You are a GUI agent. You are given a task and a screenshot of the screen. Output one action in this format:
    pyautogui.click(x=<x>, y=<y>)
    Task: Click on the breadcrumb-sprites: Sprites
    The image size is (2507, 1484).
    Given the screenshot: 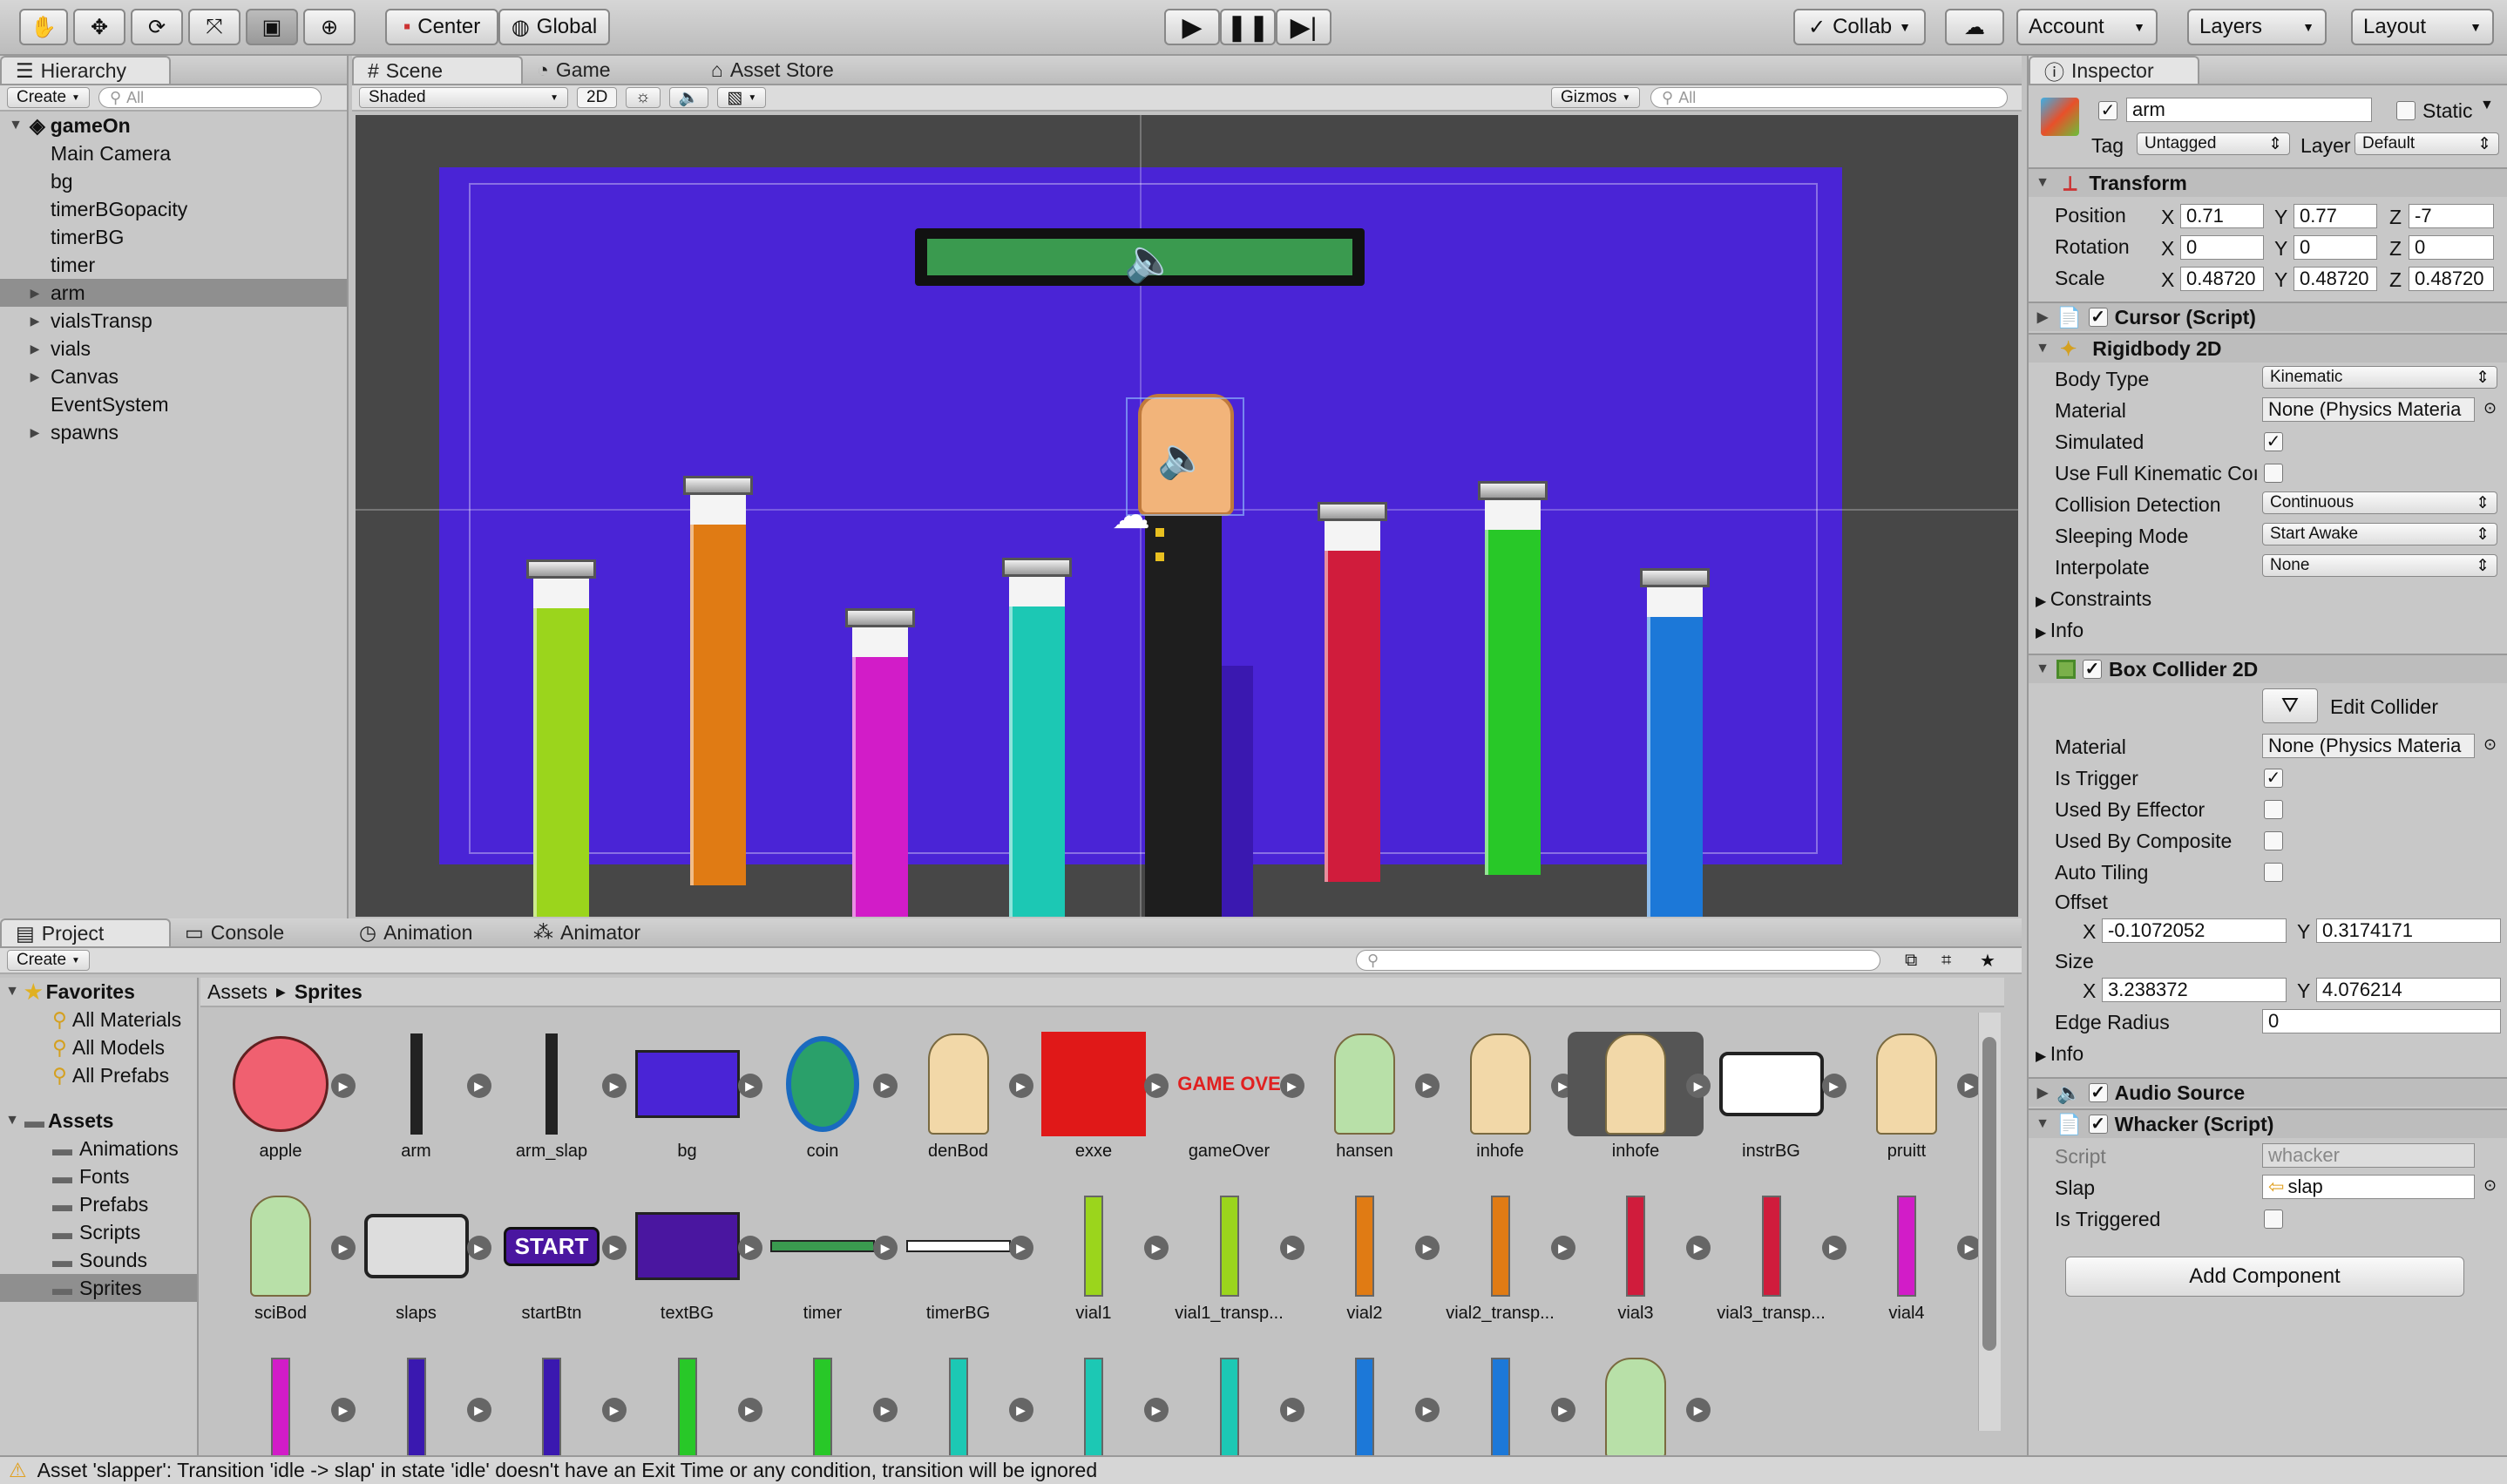 What is the action you would take?
    pyautogui.click(x=328, y=992)
    